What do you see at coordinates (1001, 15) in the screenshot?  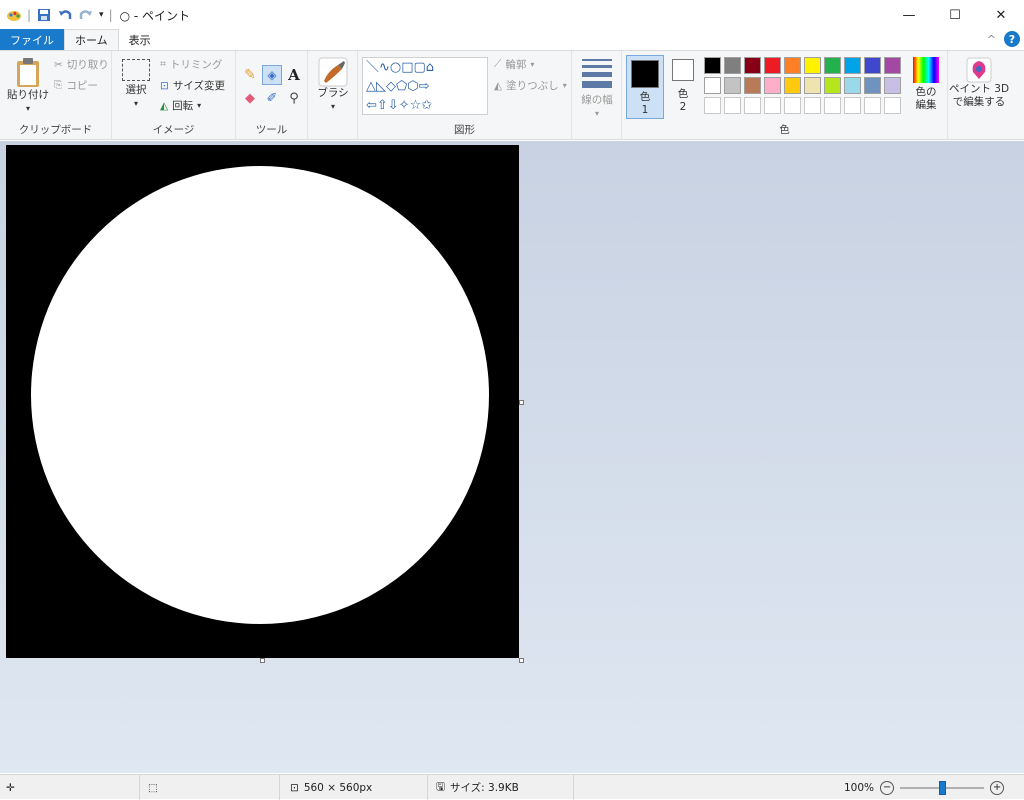 I see `close-button: ✕` at bounding box center [1001, 15].